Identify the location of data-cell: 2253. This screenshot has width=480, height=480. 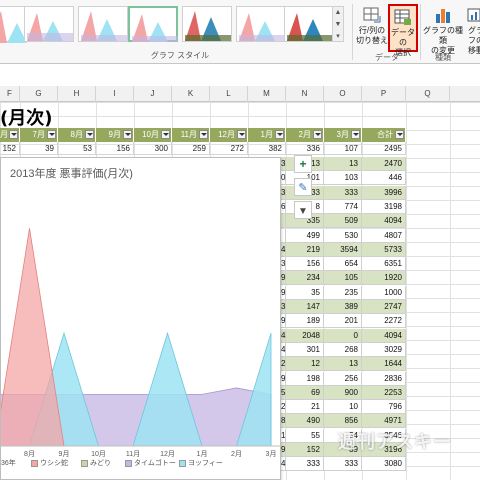
(384, 392).